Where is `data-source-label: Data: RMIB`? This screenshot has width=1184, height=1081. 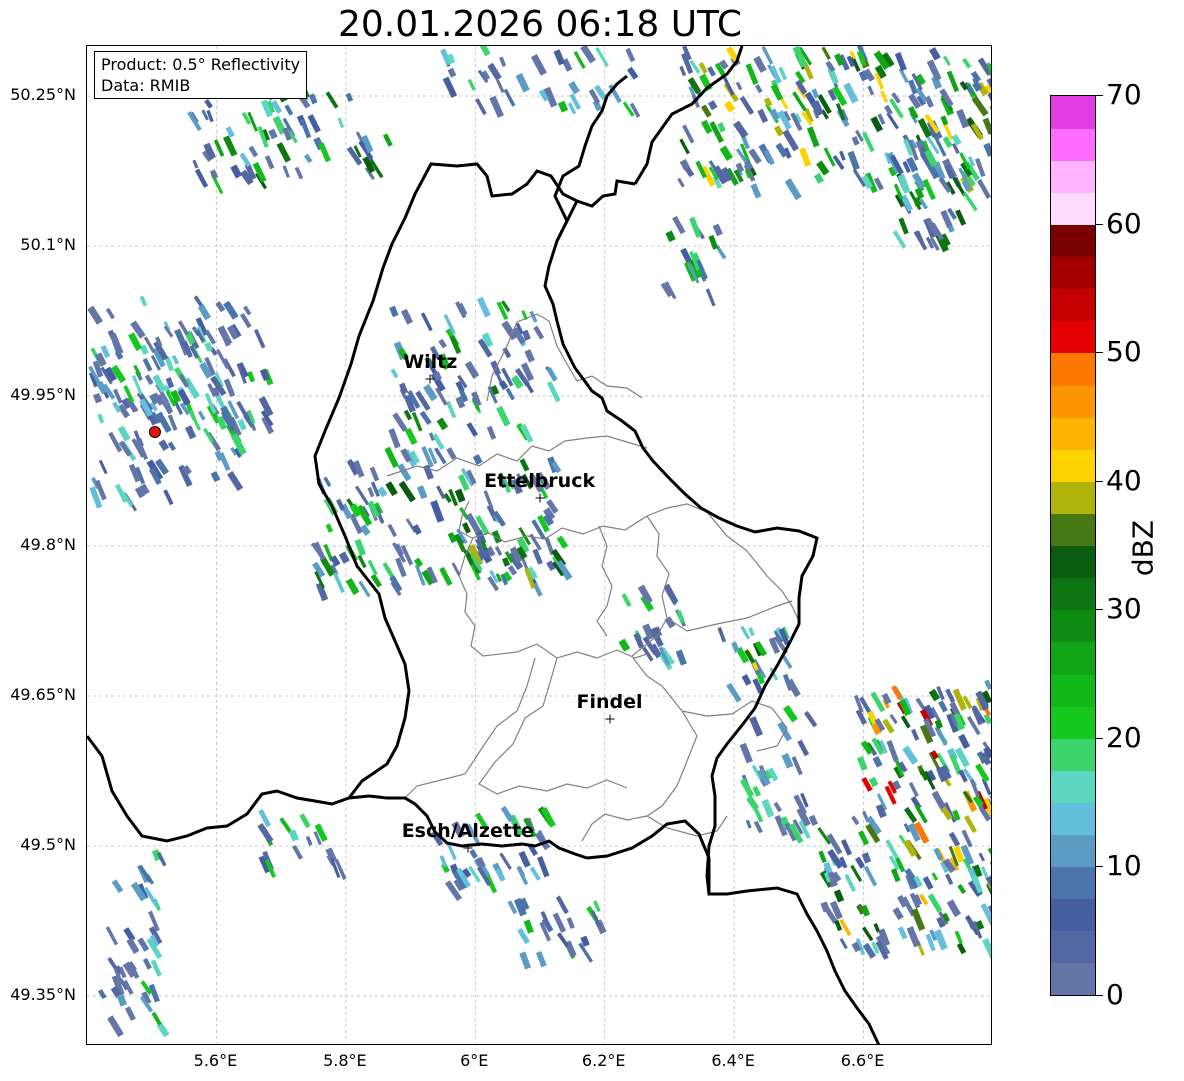 data-source-label: Data: RMIB is located at coordinates (146, 85).